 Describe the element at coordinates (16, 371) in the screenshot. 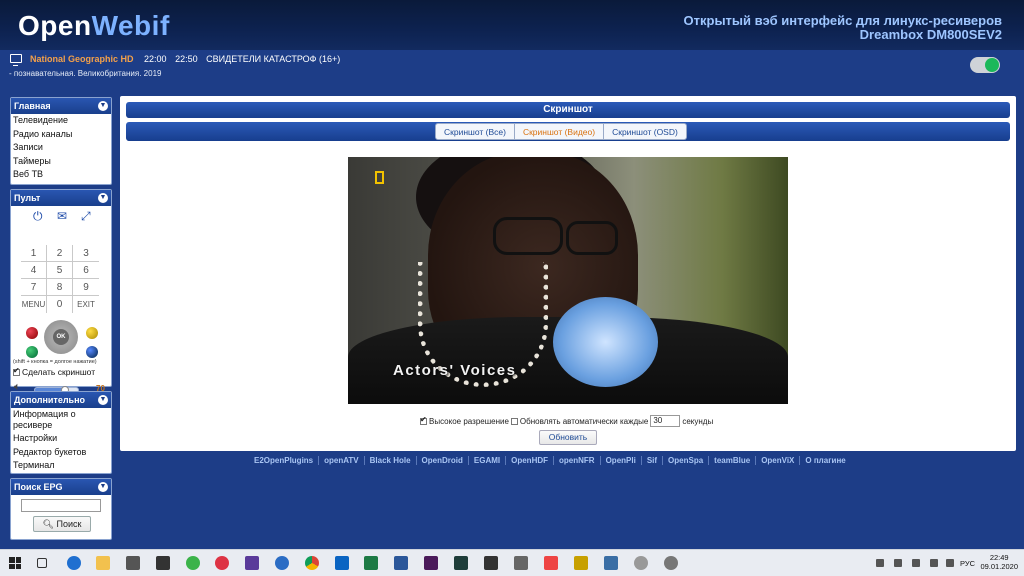

I see `screenshot-checkbox` at that location.